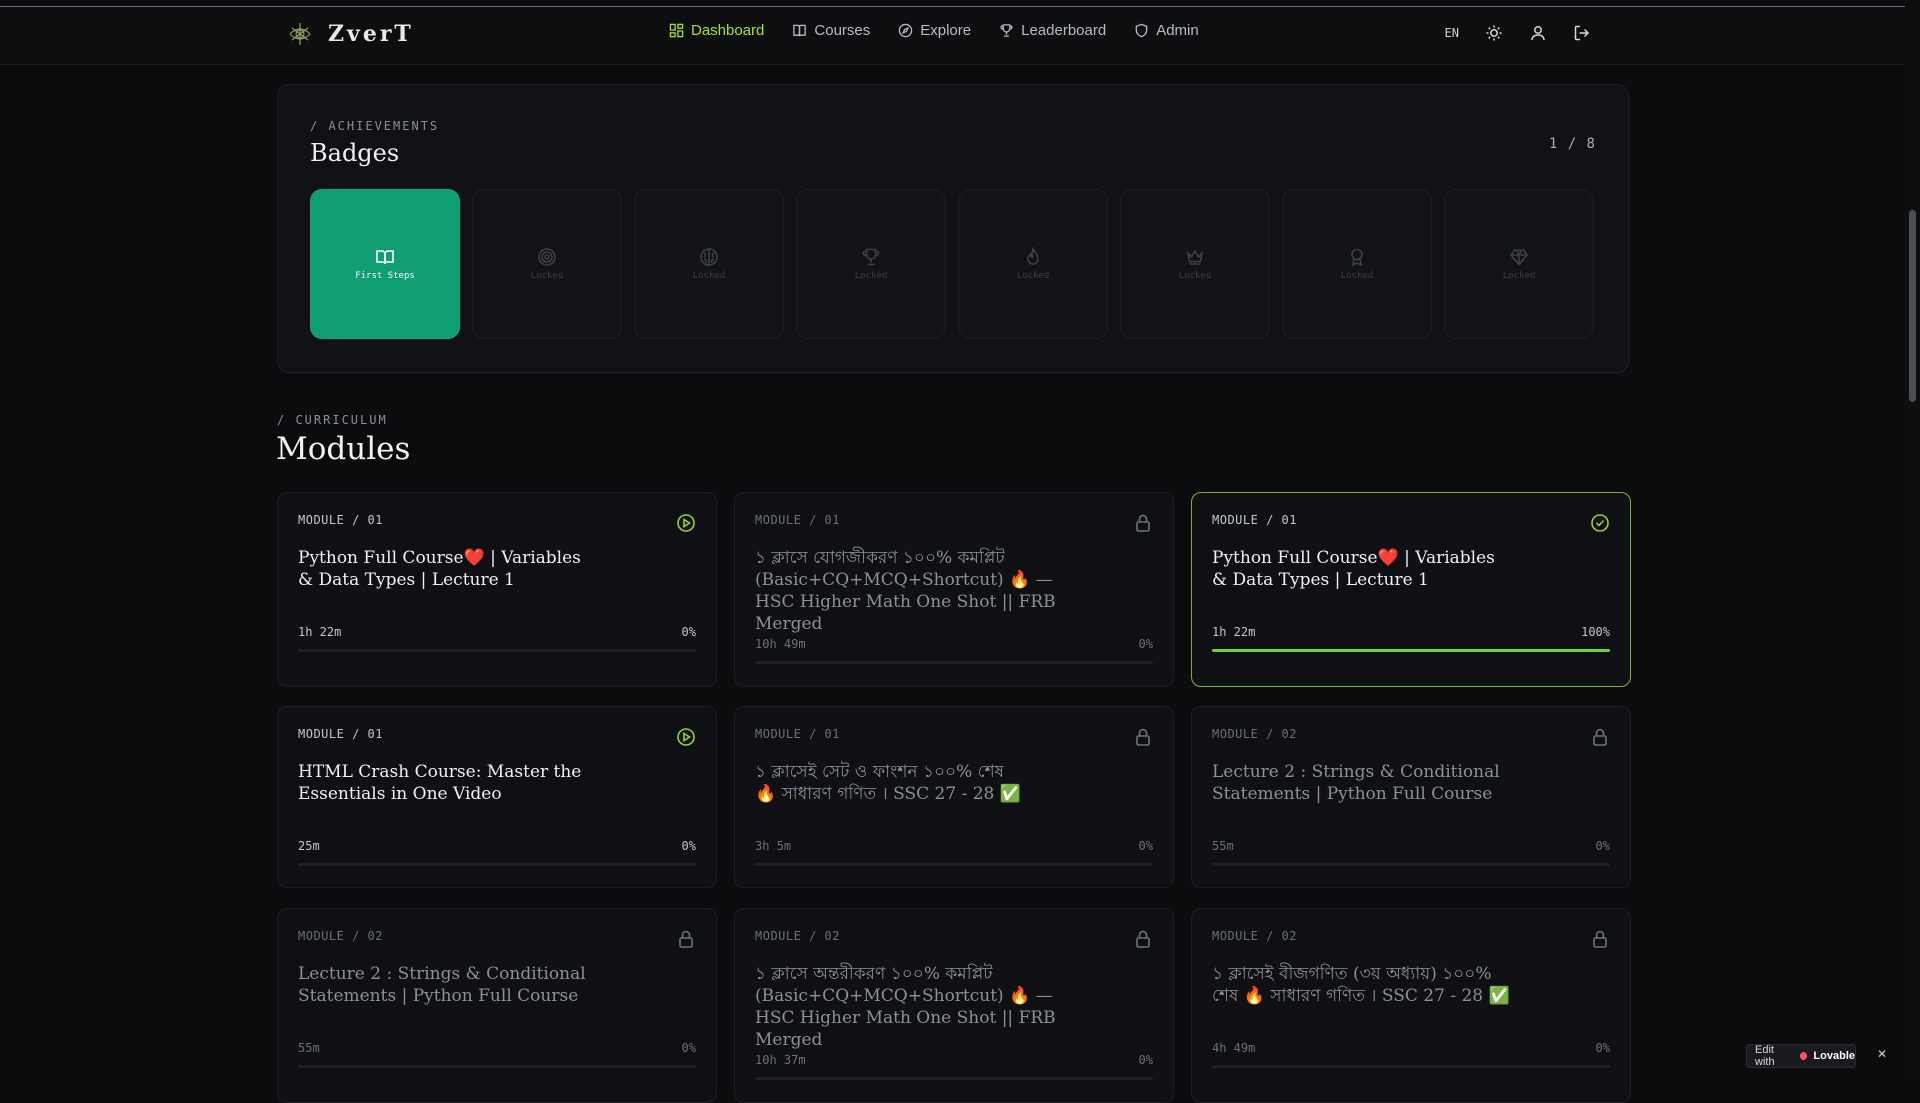 This screenshot has height=1103, width=1920. What do you see at coordinates (1538, 33) in the screenshot?
I see `user-icon` at bounding box center [1538, 33].